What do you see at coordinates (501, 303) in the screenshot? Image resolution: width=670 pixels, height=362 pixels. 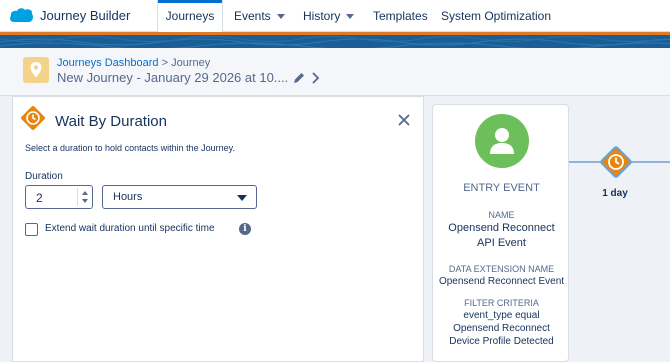 I see `filter-criteria-label: FILTER CRITERIA` at bounding box center [501, 303].